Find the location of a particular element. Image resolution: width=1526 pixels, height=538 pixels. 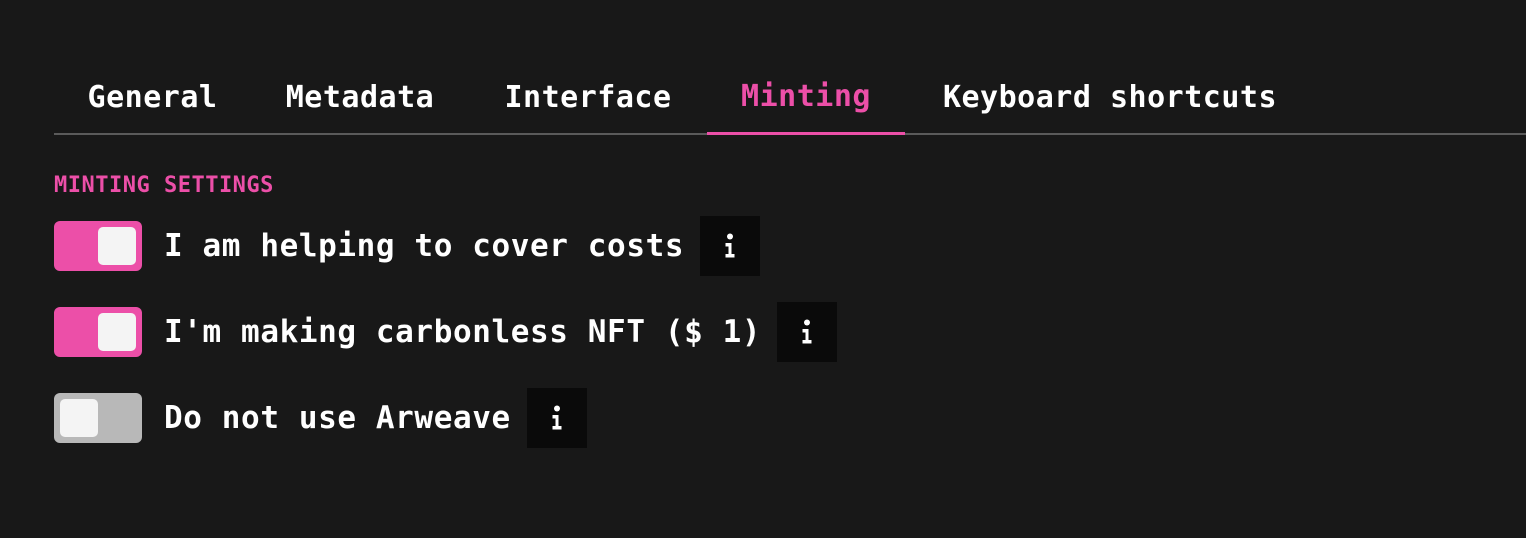

tab-metadata-label: Metadata is located at coordinates (360, 97).